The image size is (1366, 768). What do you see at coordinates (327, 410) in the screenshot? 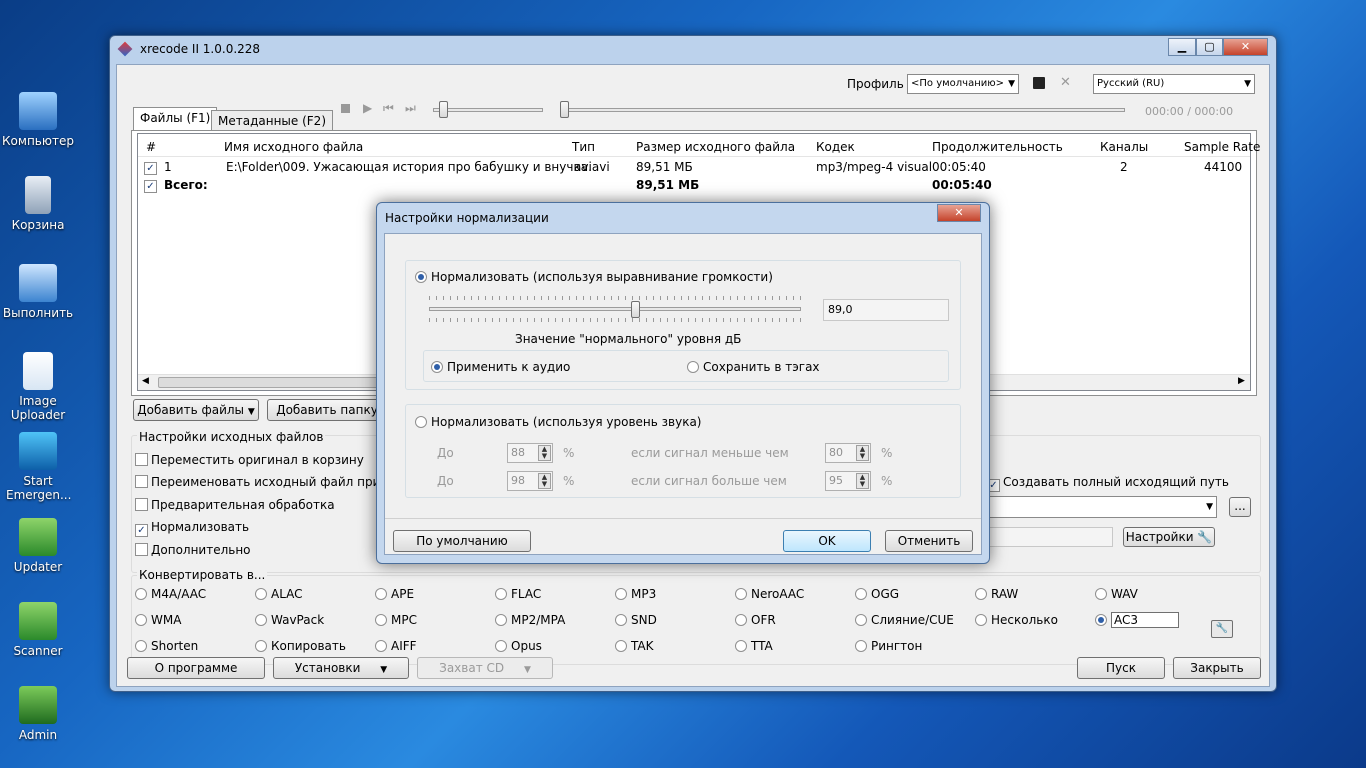
I see `add-folder-button: Добавить папку` at bounding box center [327, 410].